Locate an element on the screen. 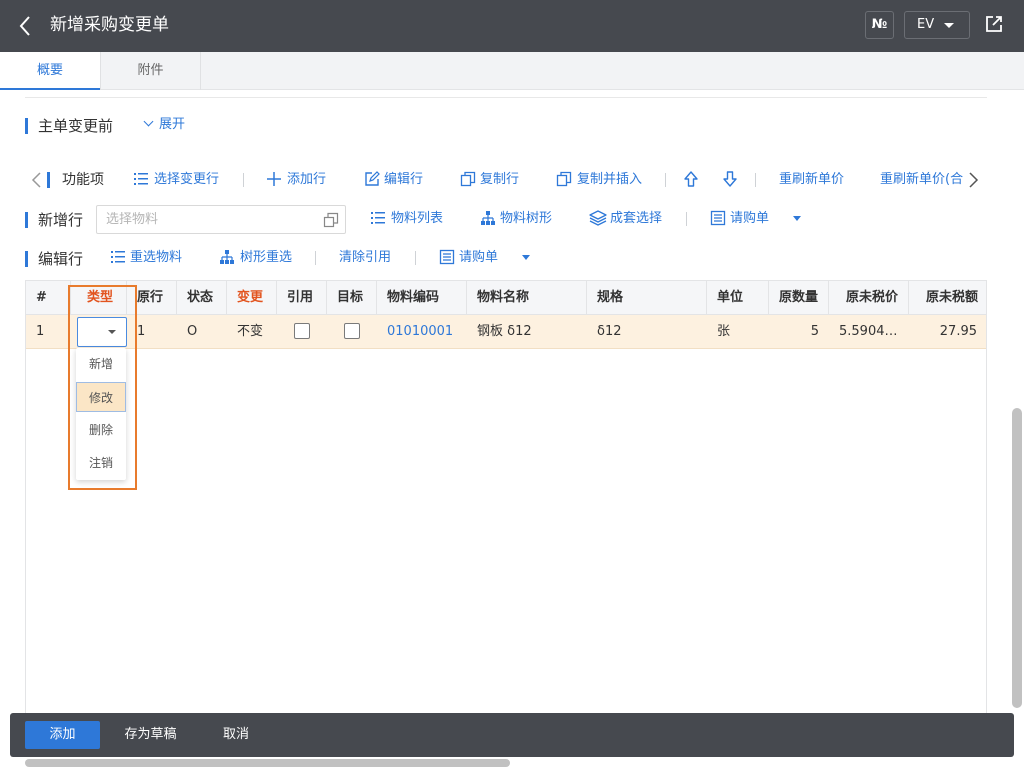 This screenshot has height=768, width=1024. select-change-row-button: 选择变更行 is located at coordinates (186, 180).